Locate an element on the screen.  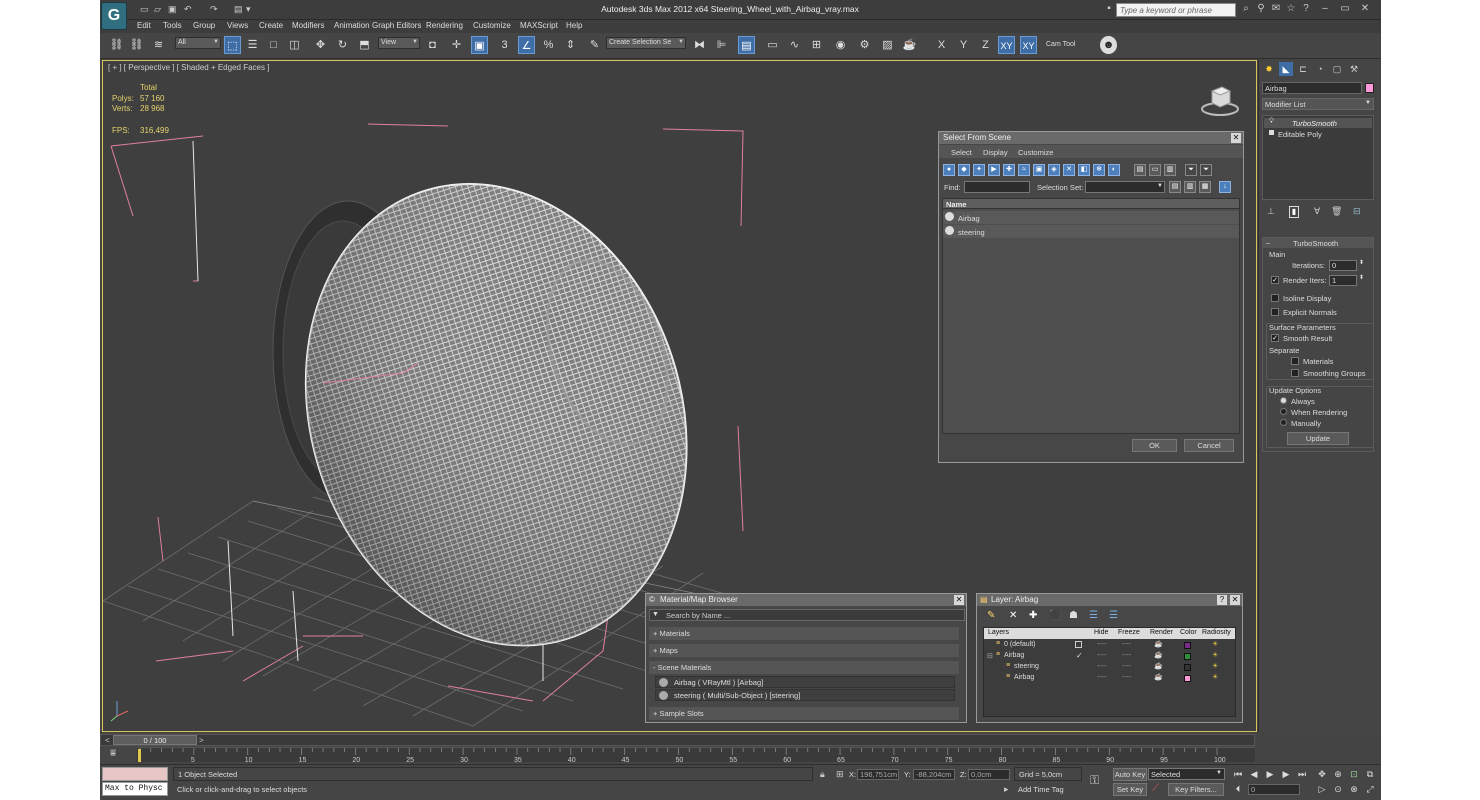
edit-named-selection-icon: ✎ is located at coordinates (594, 45).